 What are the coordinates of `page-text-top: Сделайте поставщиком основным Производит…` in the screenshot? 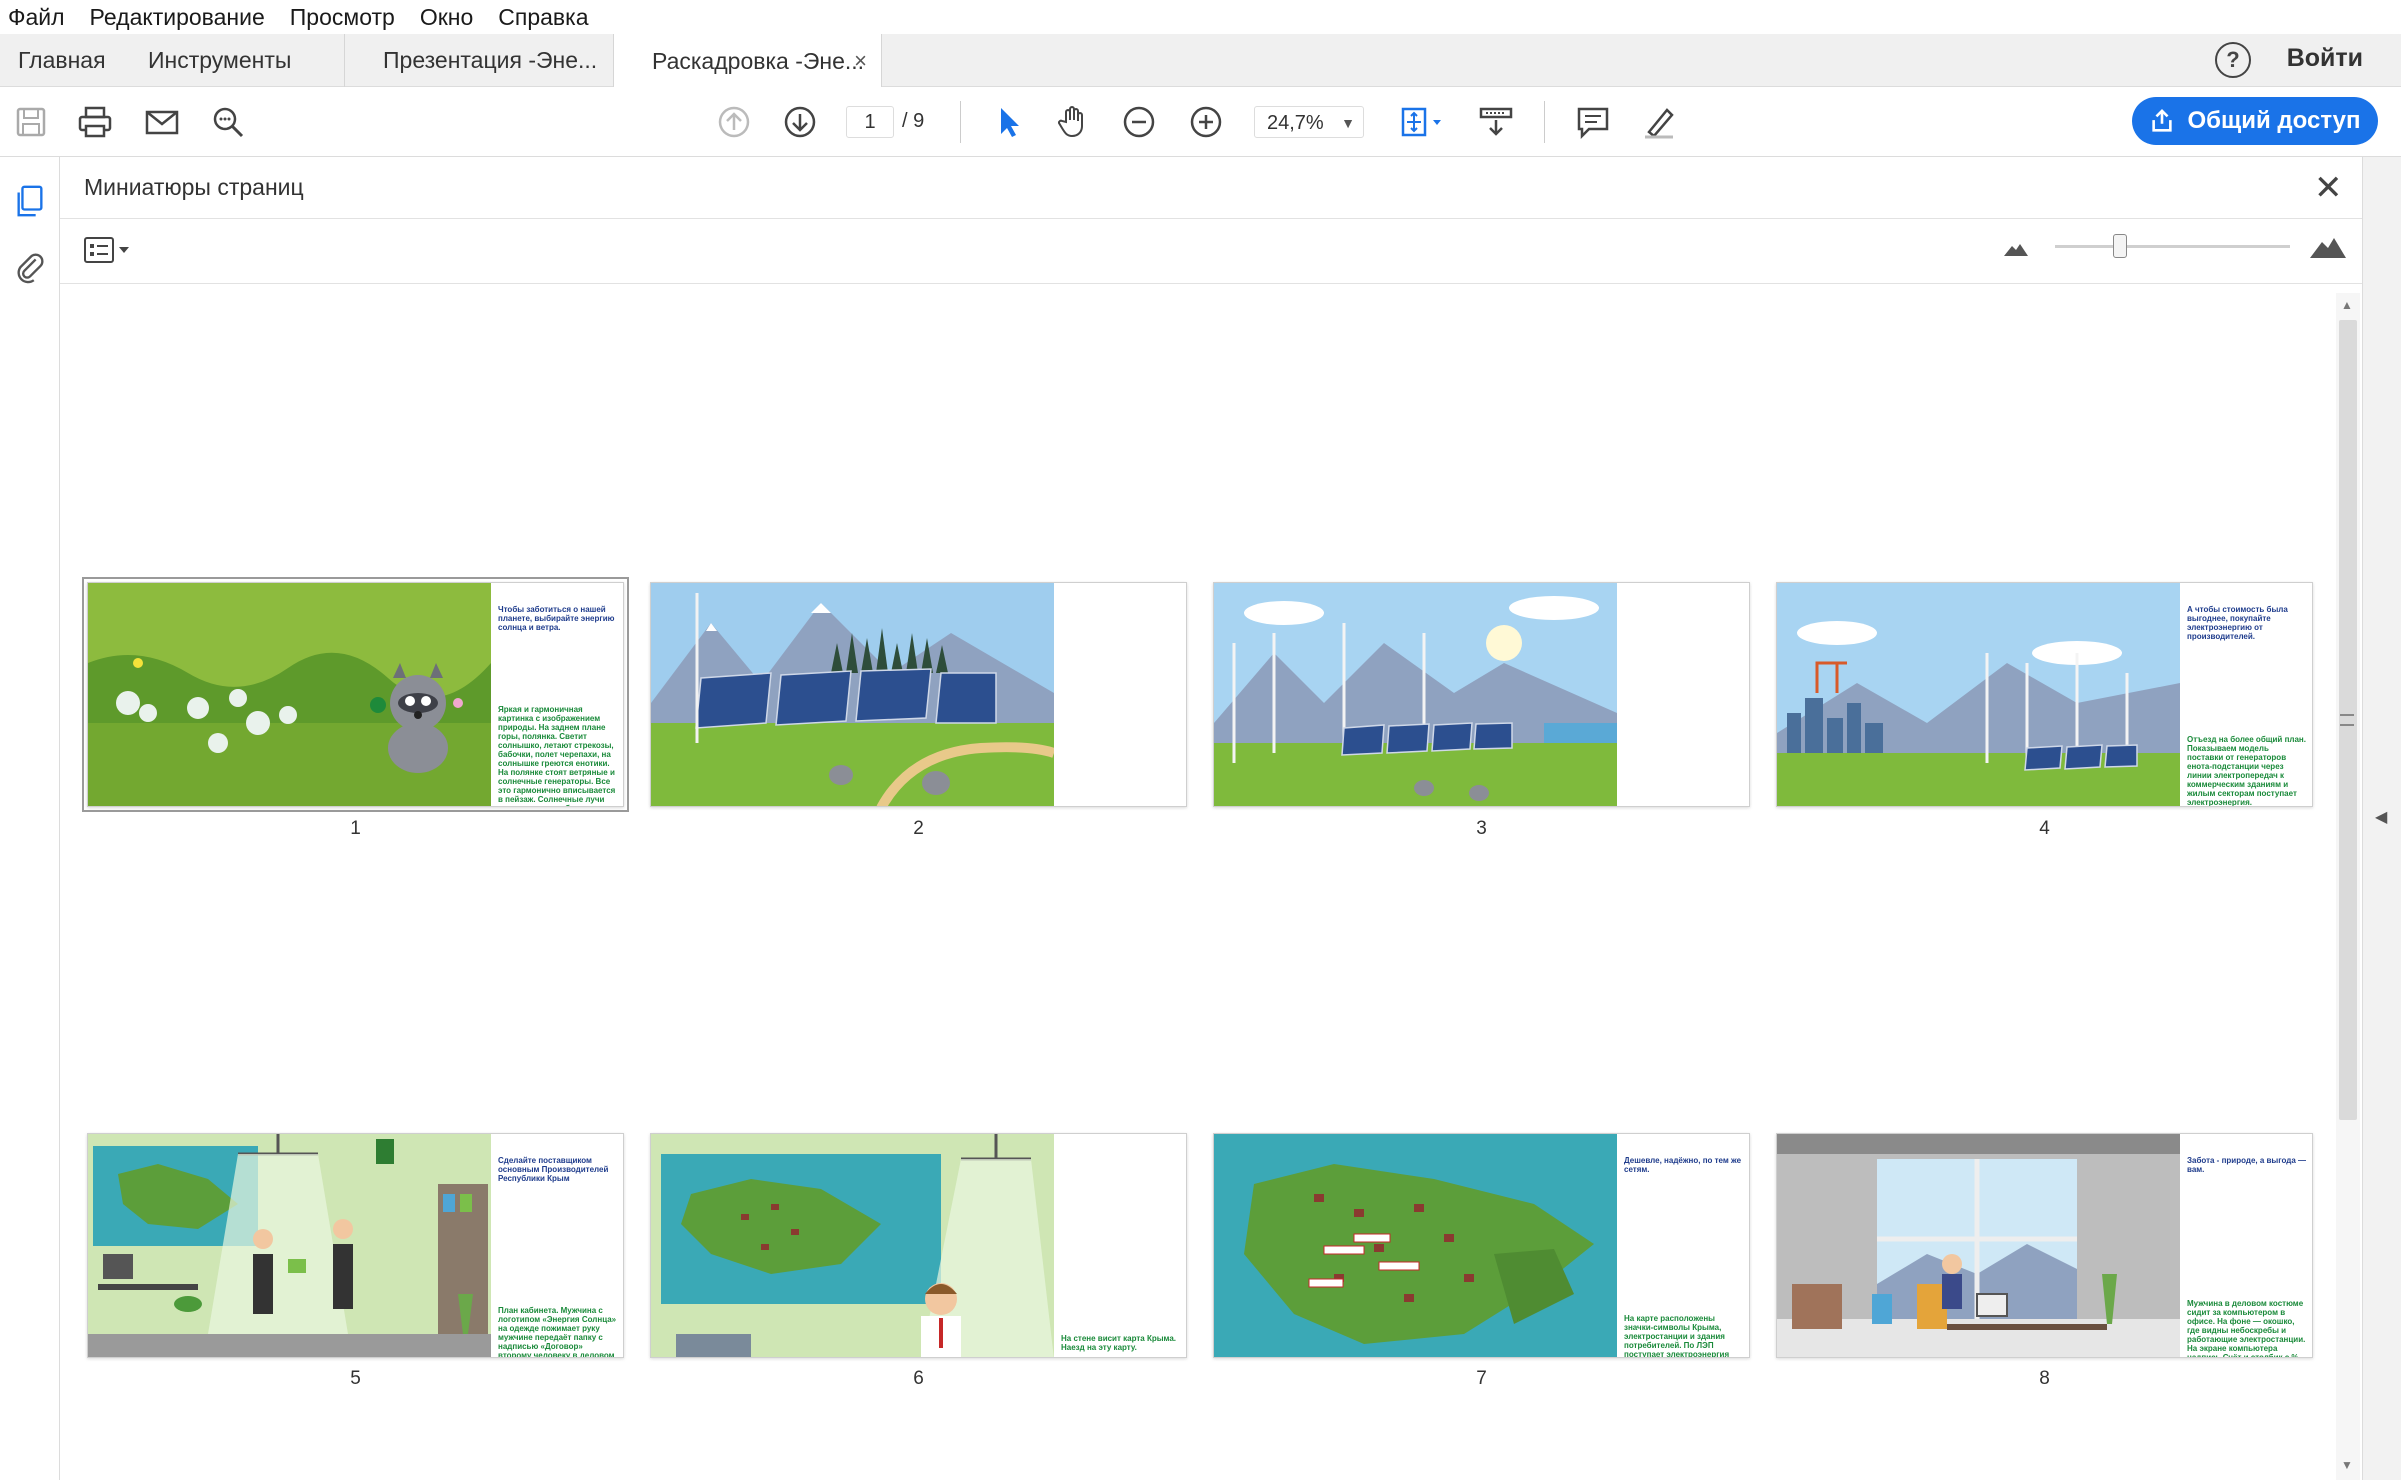 It's located at (553, 1169).